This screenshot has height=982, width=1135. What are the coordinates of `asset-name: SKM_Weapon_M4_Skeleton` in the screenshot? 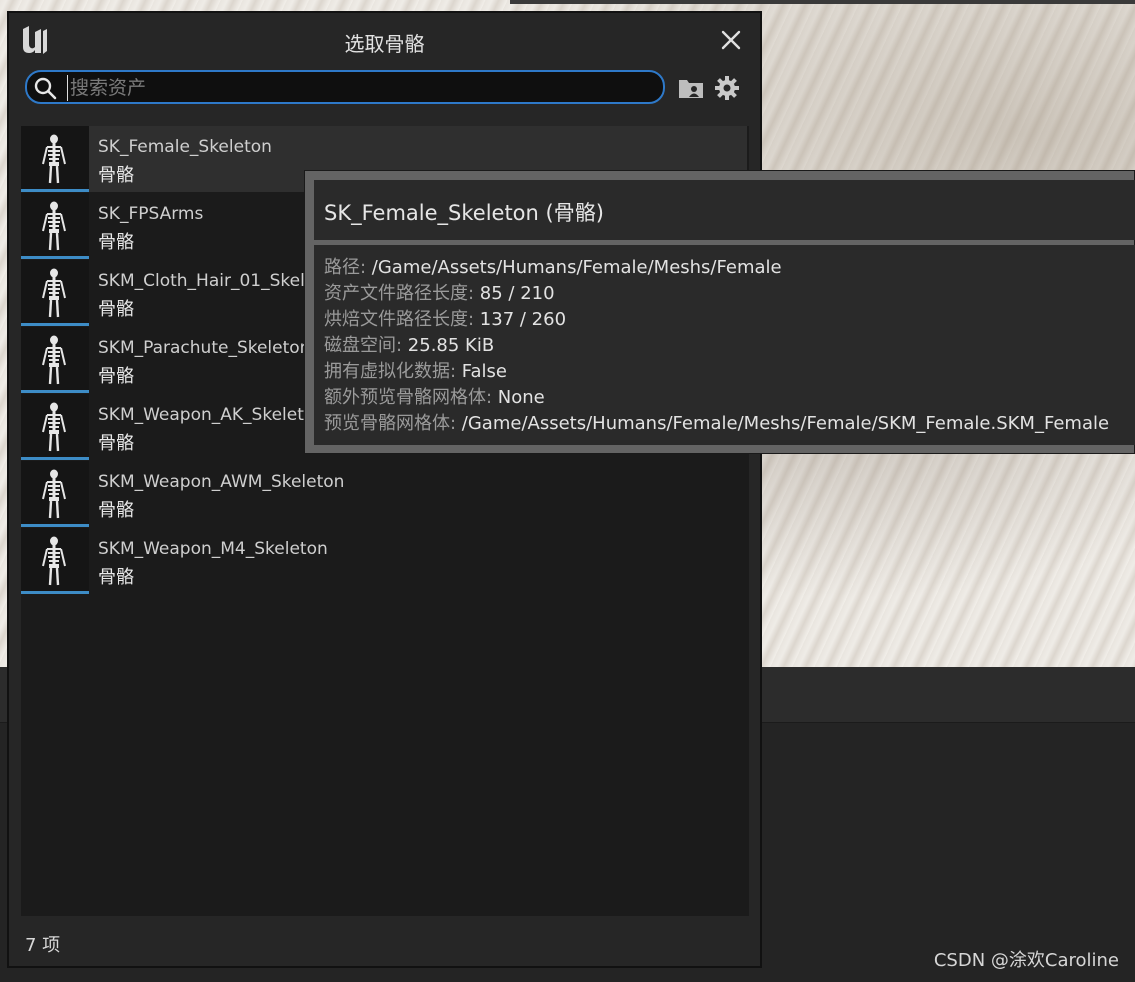 It's located at (213, 549).